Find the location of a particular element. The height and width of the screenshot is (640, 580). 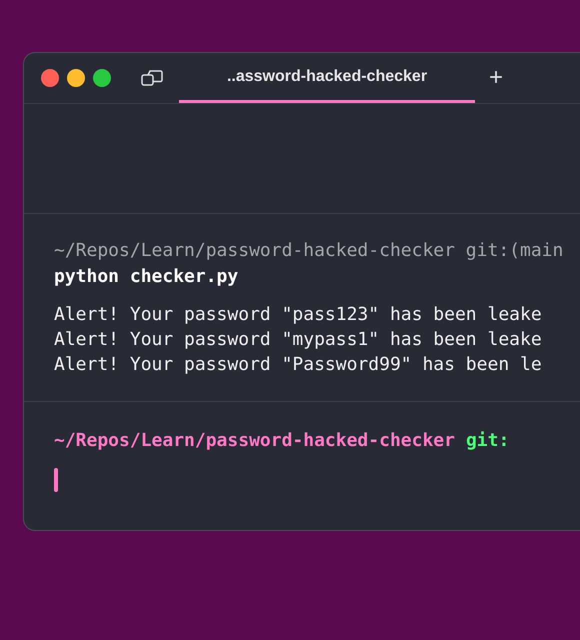

zoom-button is located at coordinates (102, 78).